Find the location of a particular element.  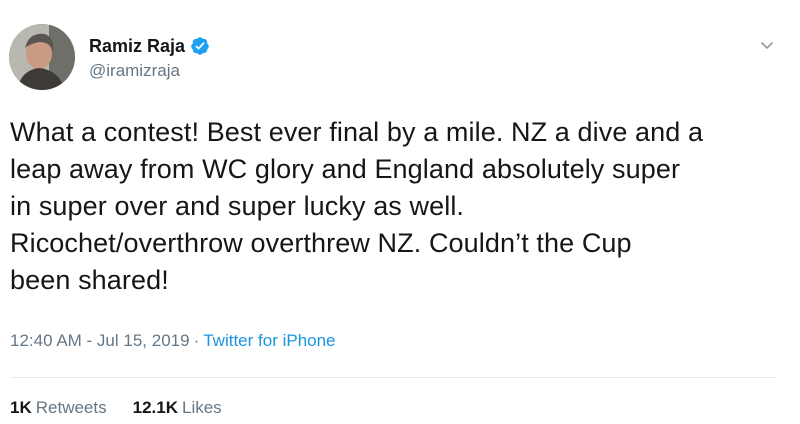

name-row: Ramiz Raja is located at coordinates (149, 46).